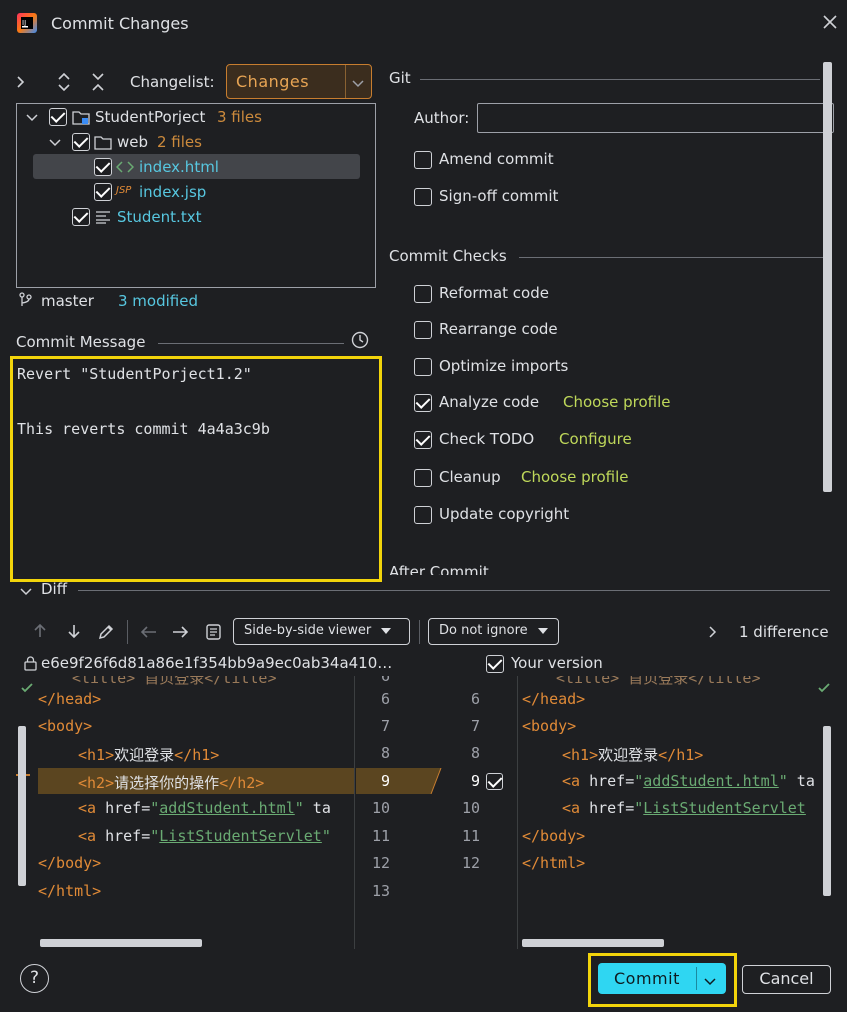 The image size is (847, 1012). I want to click on prev-diff-icon, so click(40, 633).